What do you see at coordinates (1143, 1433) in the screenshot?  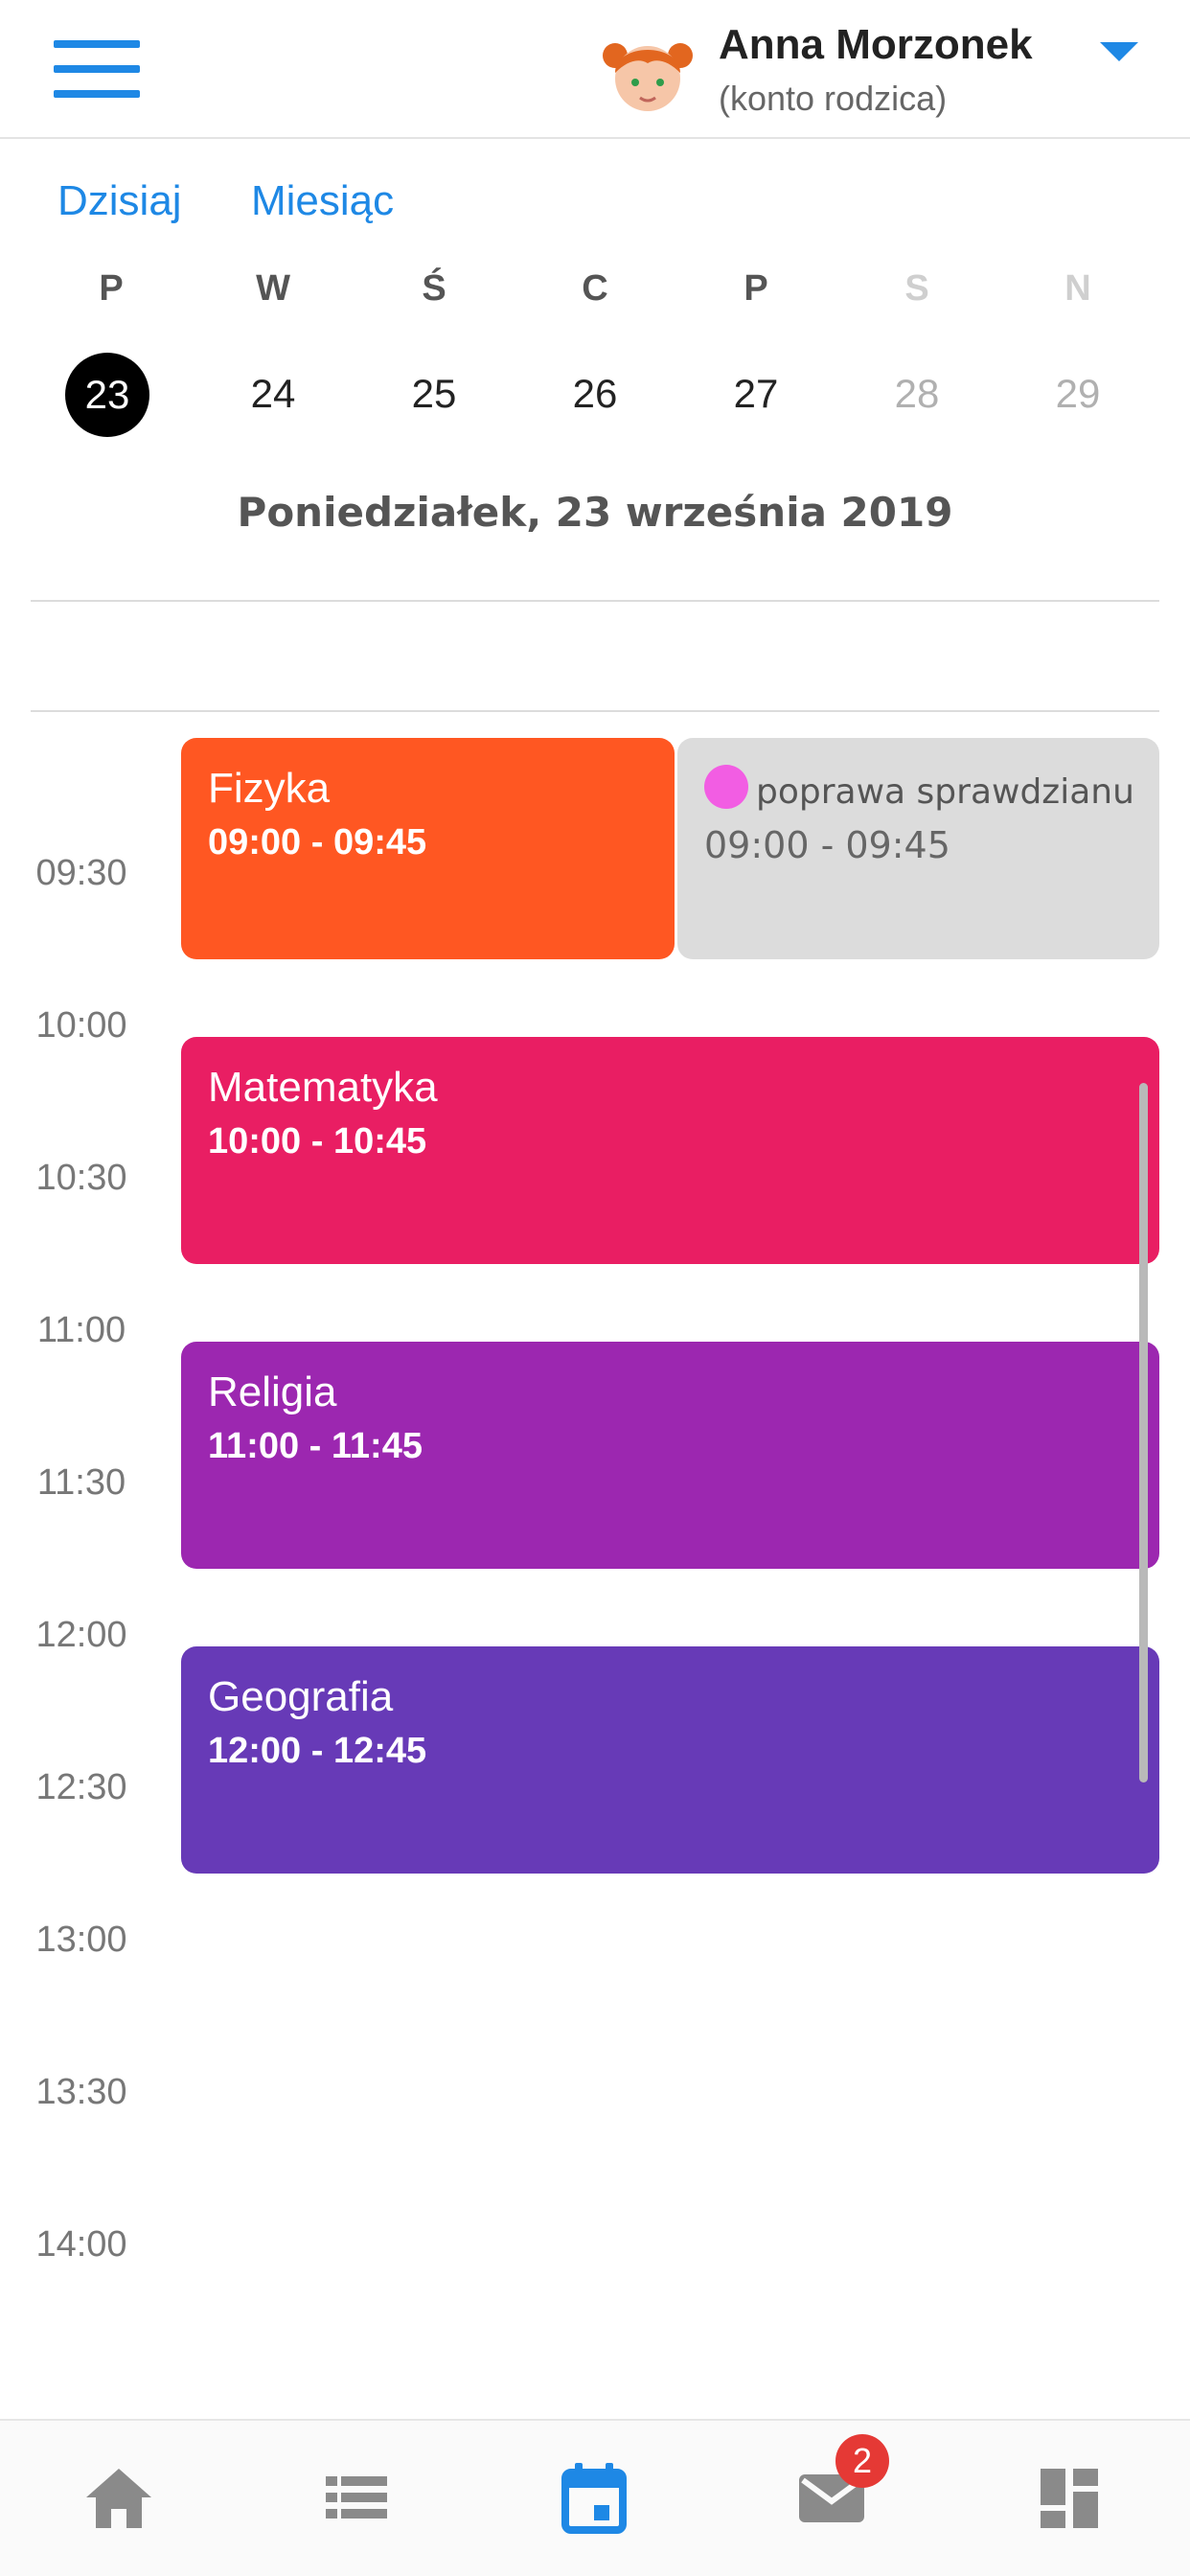 I see `scrollbar` at bounding box center [1143, 1433].